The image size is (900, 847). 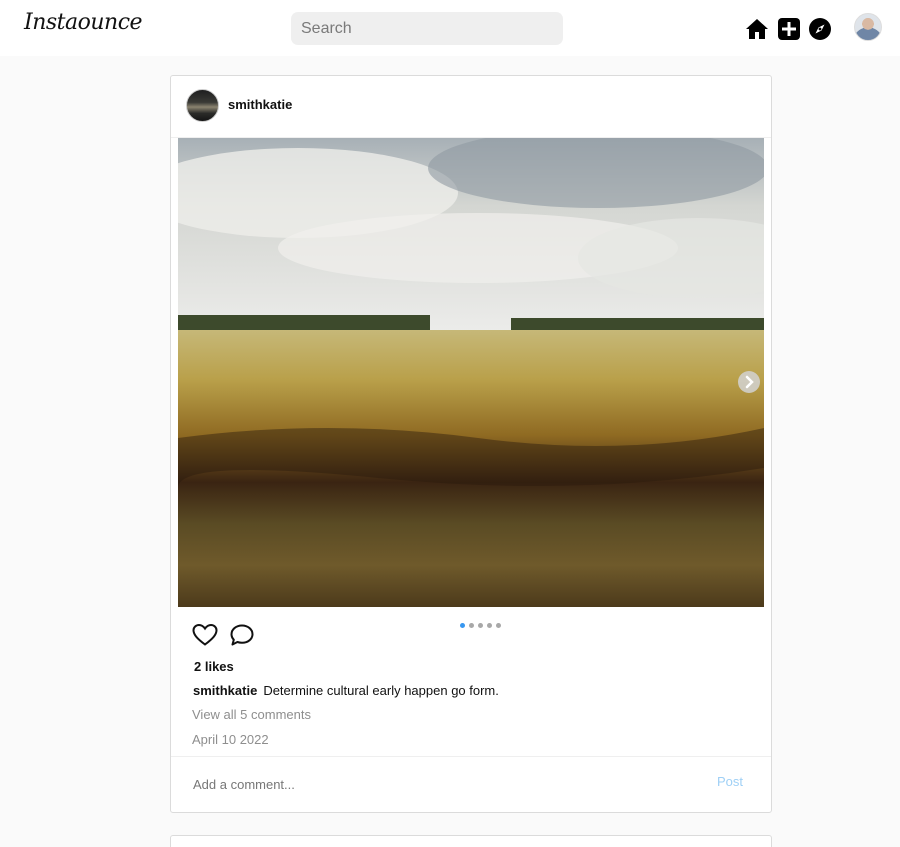 I want to click on profile-avatar, so click(x=868, y=27).